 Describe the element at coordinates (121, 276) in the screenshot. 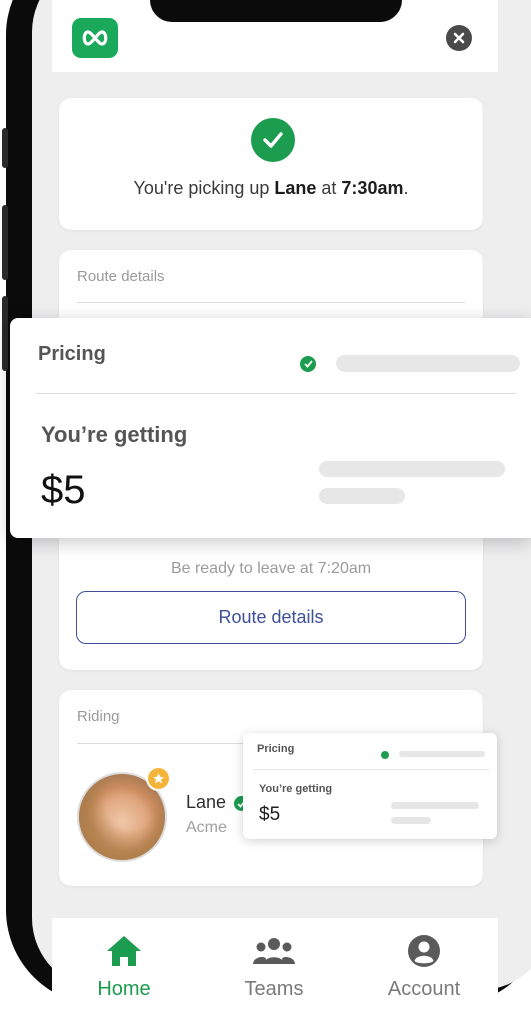

I see `route-section-label: Route details` at that location.